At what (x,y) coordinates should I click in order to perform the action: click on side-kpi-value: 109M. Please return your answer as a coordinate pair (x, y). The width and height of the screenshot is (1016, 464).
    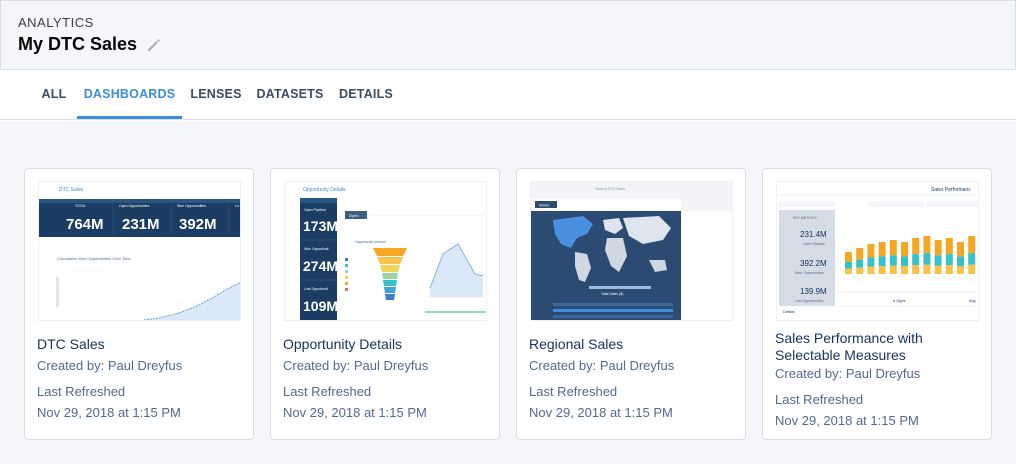
    Looking at the image, I should click on (320, 306).